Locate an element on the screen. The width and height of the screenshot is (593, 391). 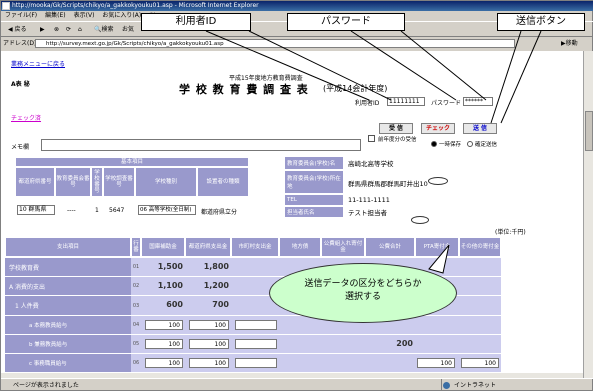
col-pta: PTA寄付金 is located at coordinates (437, 247).